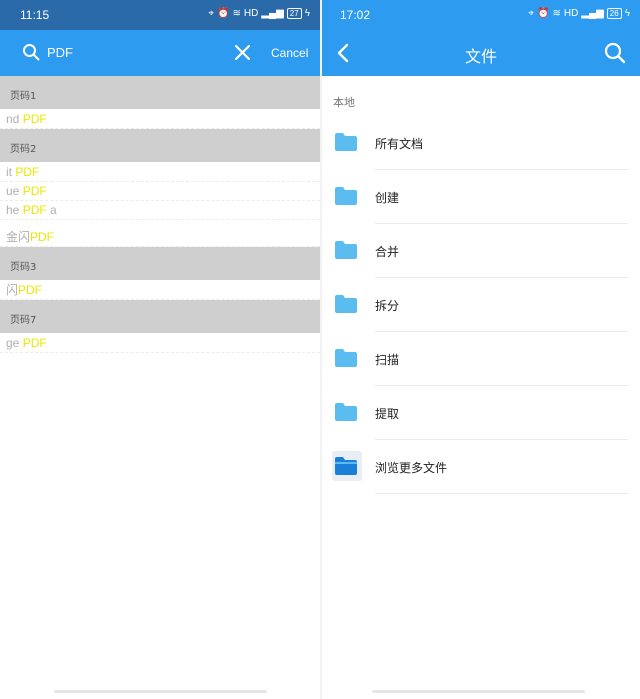 The width and height of the screenshot is (640, 699). I want to click on status-icons: ⌖ ⏰ ≋ HD ▂▄▆ 27 ϟ, so click(259, 13).